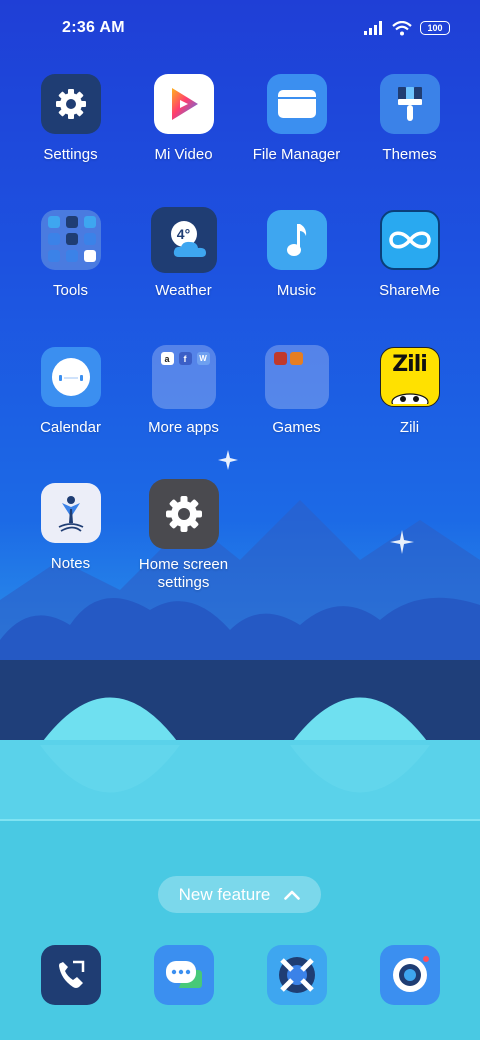 This screenshot has width=480, height=1040. I want to click on notes-icon, so click(70, 513).